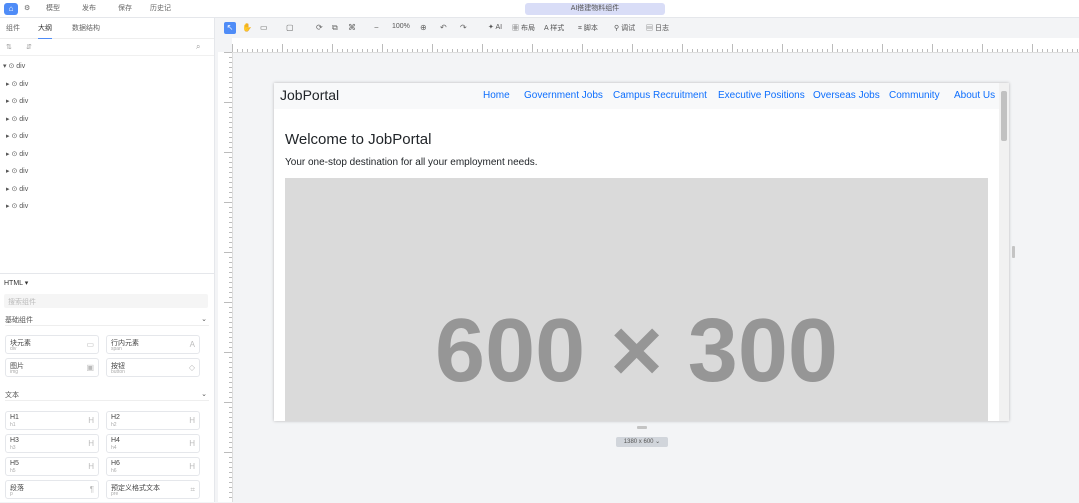 The height and width of the screenshot is (503, 1079). Describe the element at coordinates (11, 494) in the screenshot. I see `component-tag: p` at that location.